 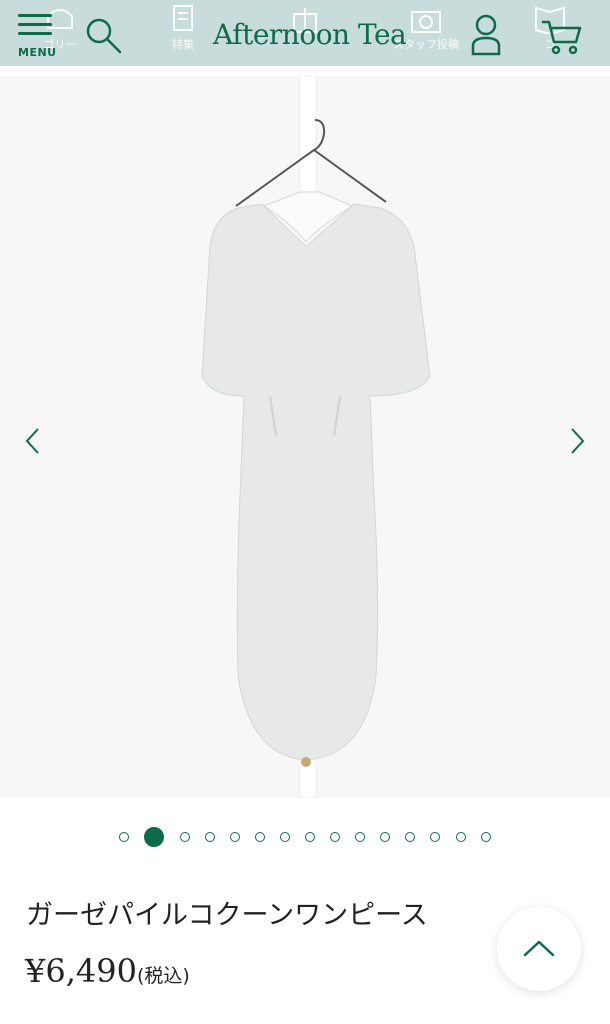 What do you see at coordinates (183, 18) in the screenshot?
I see `document-icon` at bounding box center [183, 18].